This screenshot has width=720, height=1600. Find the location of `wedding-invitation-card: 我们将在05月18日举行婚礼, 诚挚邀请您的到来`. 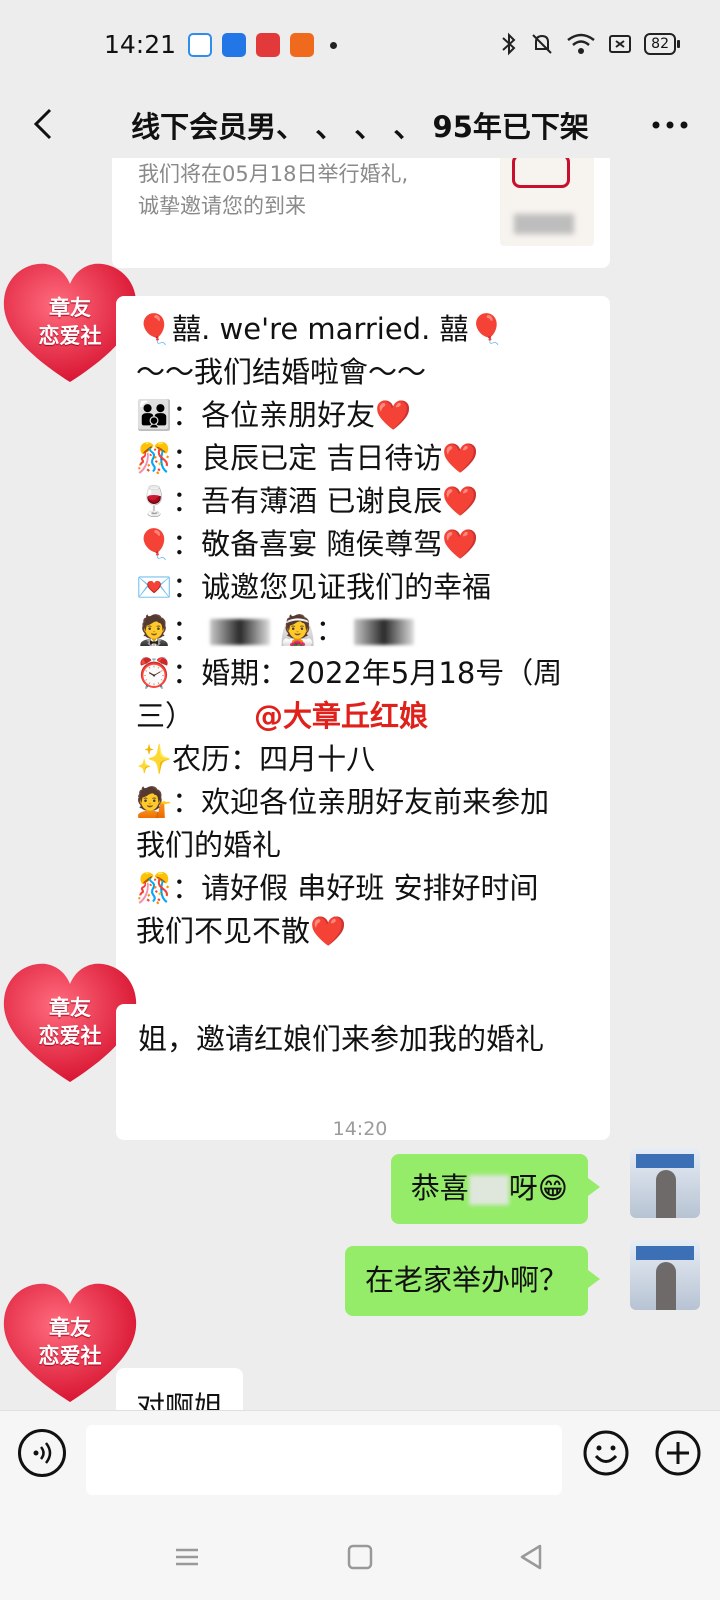

wedding-invitation-card: 我们将在05月18日举行婚礼, 诚挚邀请您的到来 is located at coordinates (361, 213).